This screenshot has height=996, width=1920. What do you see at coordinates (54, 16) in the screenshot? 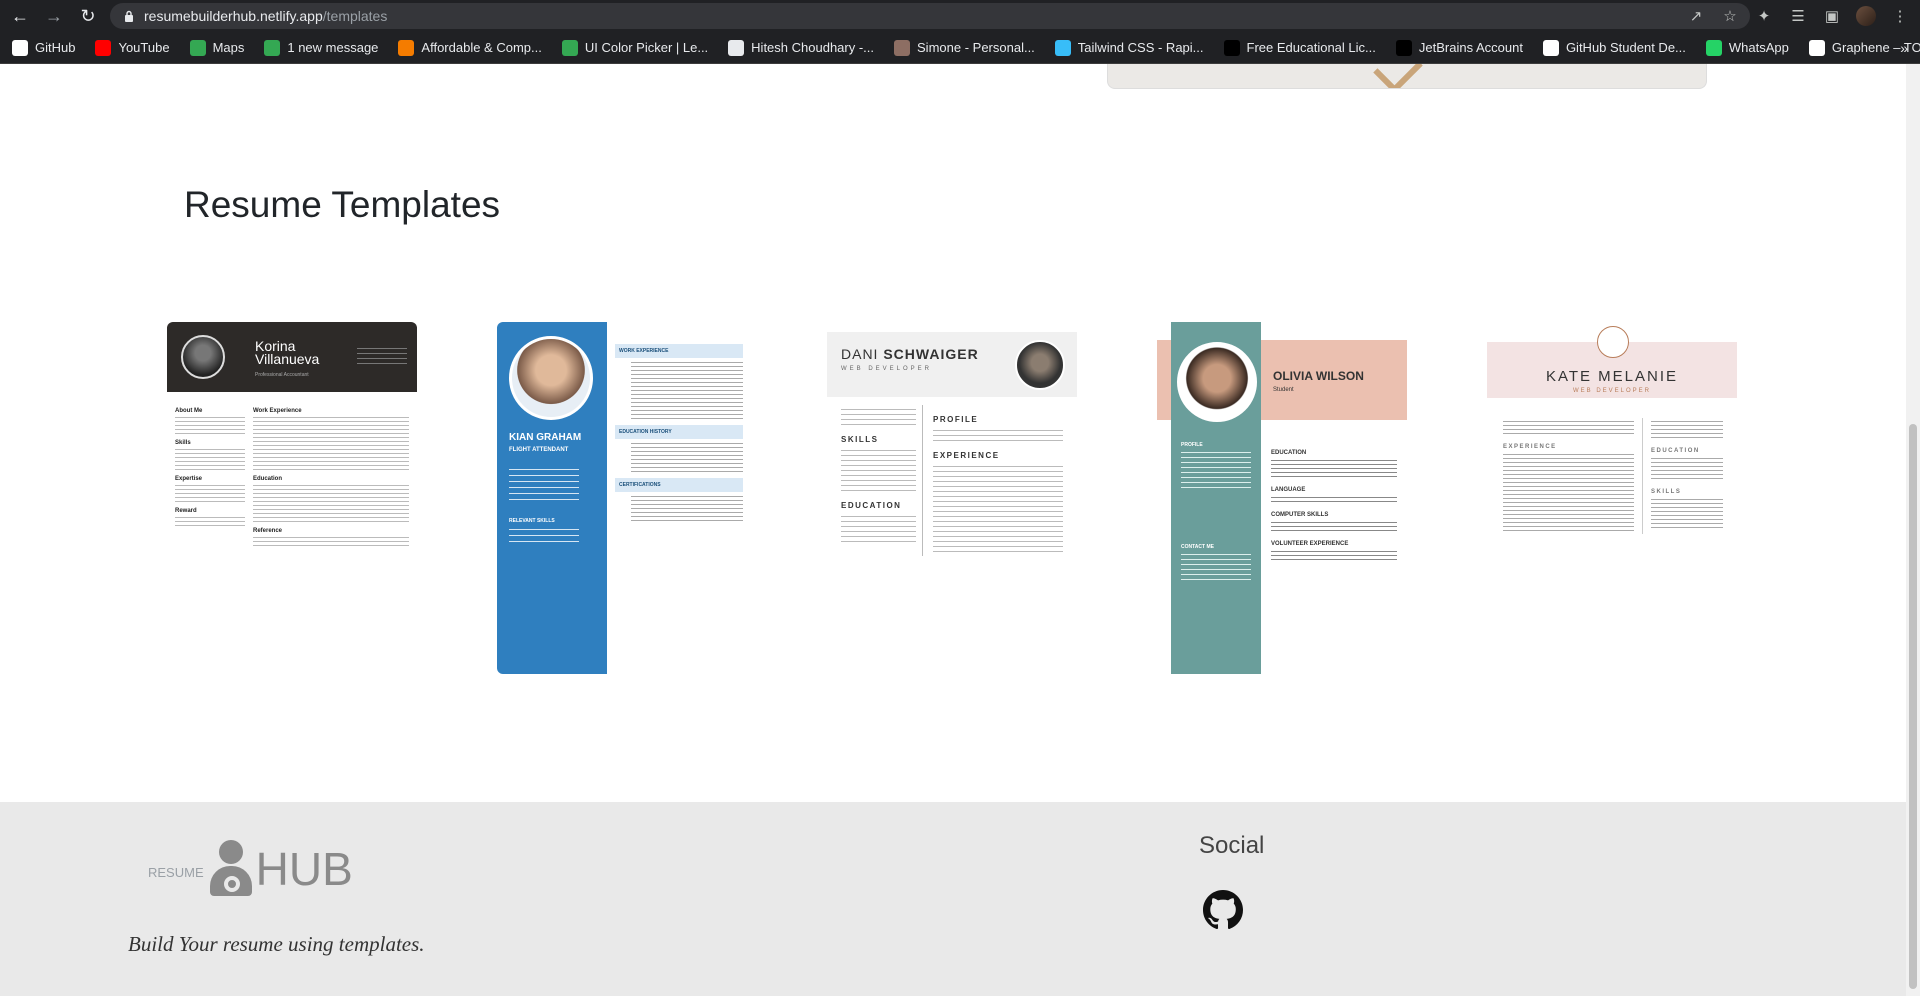
I see `forward-icon: →` at bounding box center [54, 16].